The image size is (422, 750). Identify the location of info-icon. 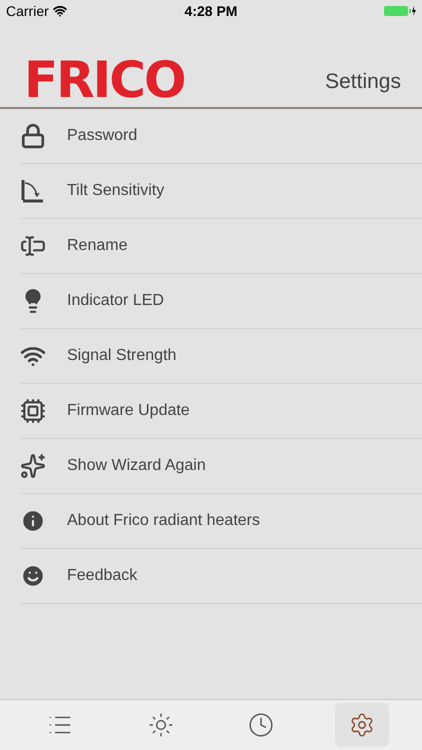
(33, 521).